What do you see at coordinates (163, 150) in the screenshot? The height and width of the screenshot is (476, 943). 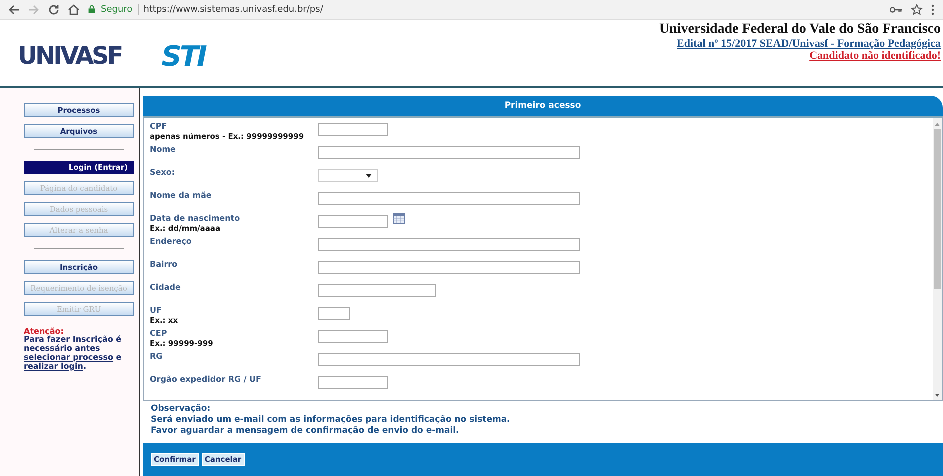 I see `field-label: Nome` at bounding box center [163, 150].